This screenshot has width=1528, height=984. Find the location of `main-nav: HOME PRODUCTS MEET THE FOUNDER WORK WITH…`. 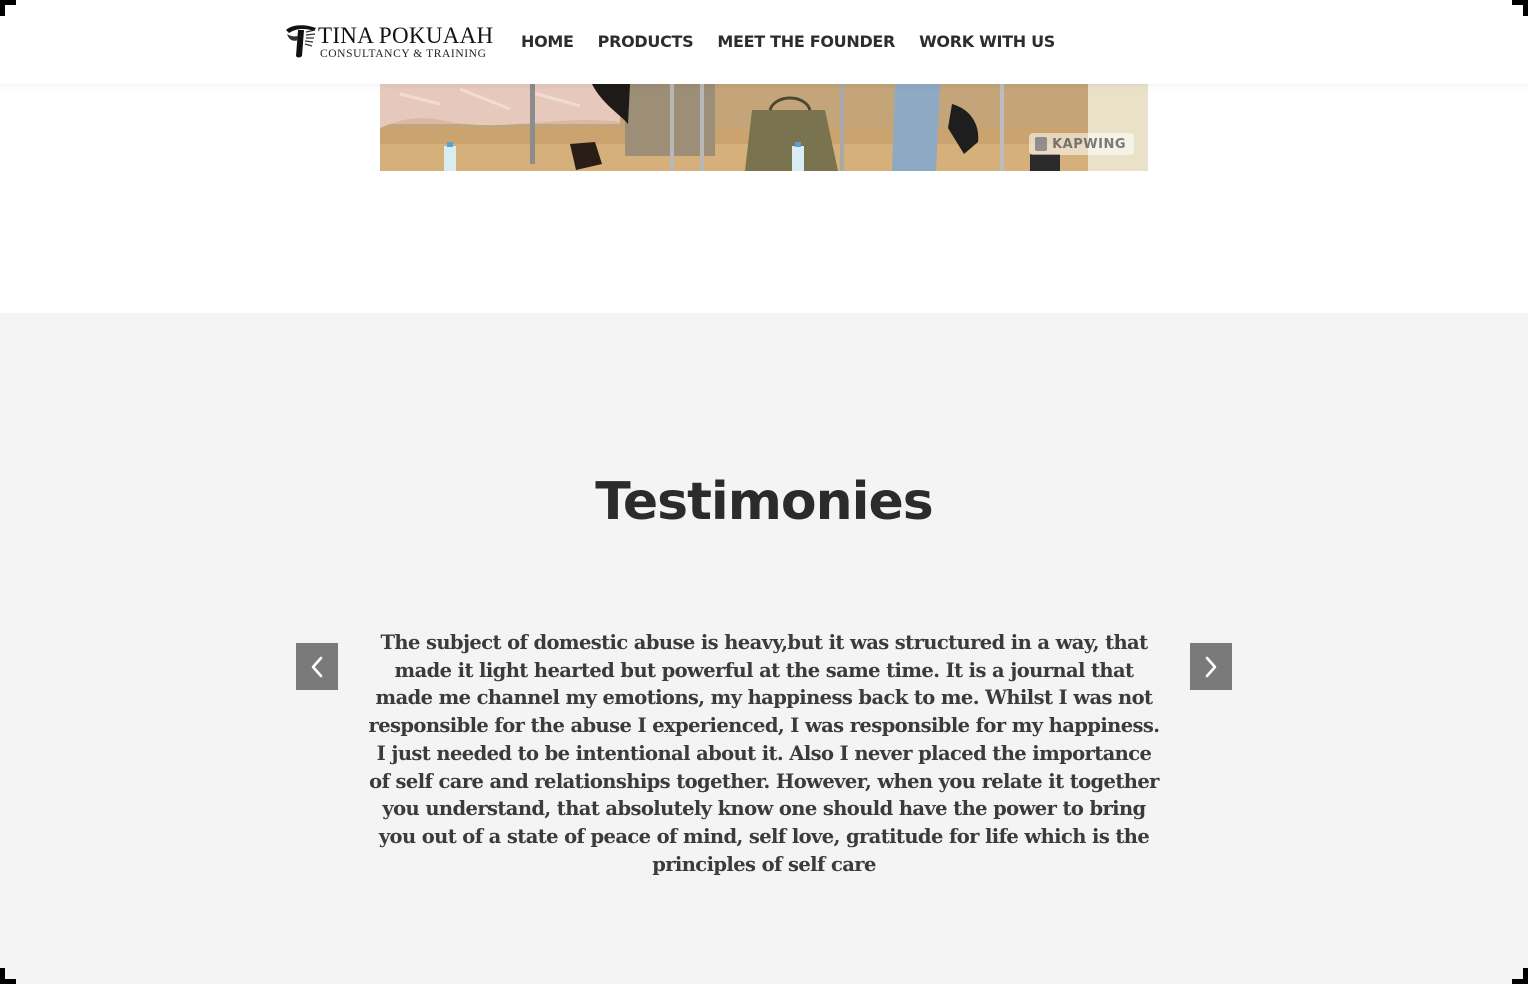

main-nav: HOME PRODUCTS MEET THE FOUNDER WORK WITH… is located at coordinates (788, 42).